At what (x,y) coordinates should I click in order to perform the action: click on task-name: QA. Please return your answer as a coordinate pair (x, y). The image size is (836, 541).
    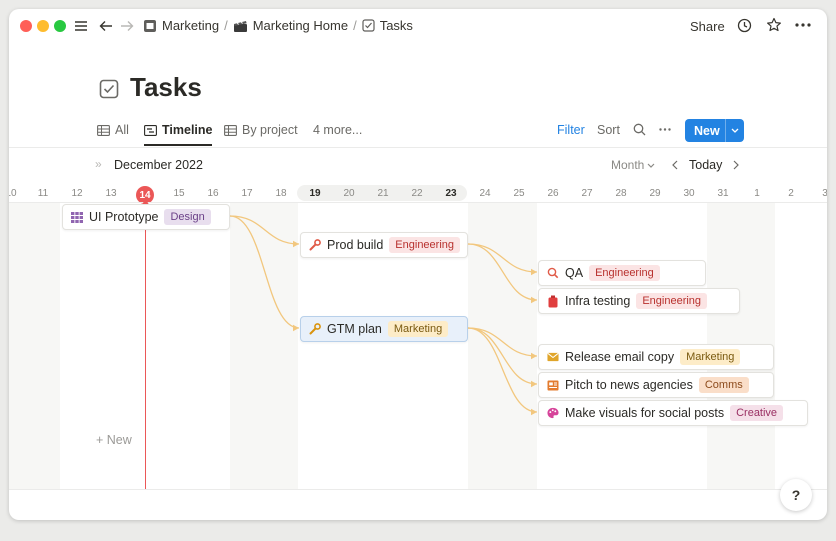
    Looking at the image, I should click on (574, 273).